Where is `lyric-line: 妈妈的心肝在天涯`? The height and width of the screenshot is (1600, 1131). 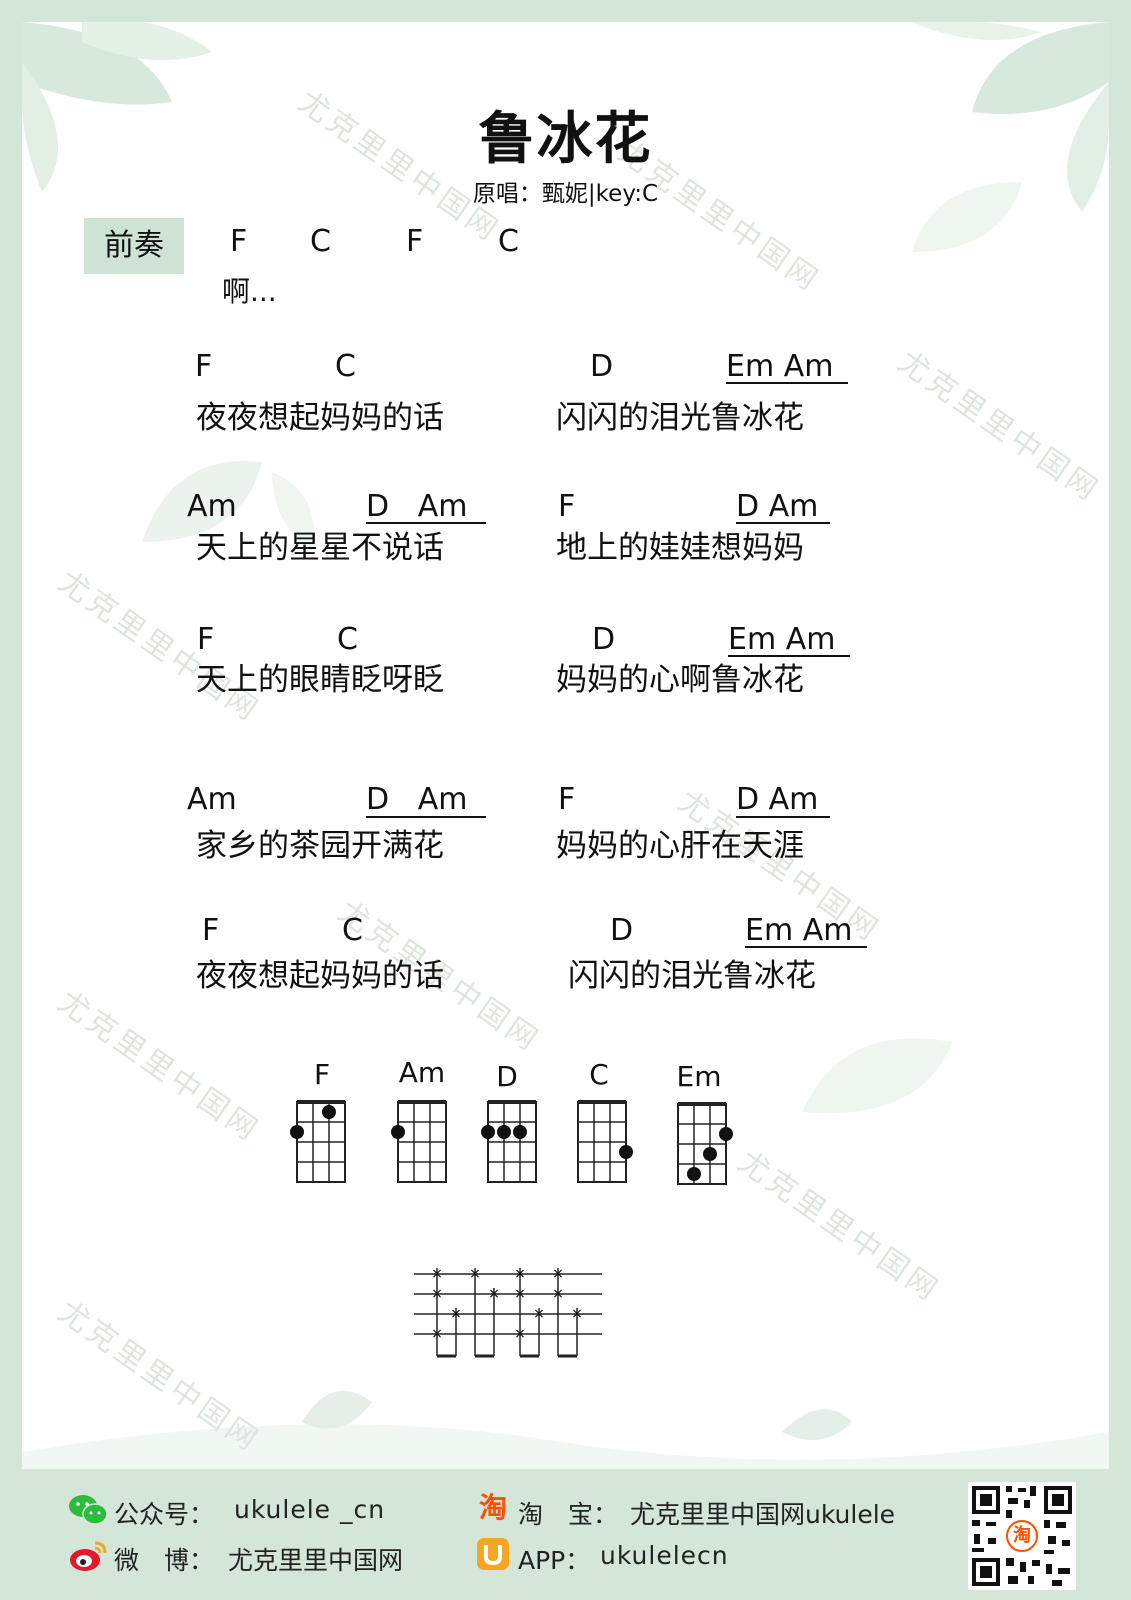 lyric-line: 妈妈的心肝在天涯 is located at coordinates (680, 846).